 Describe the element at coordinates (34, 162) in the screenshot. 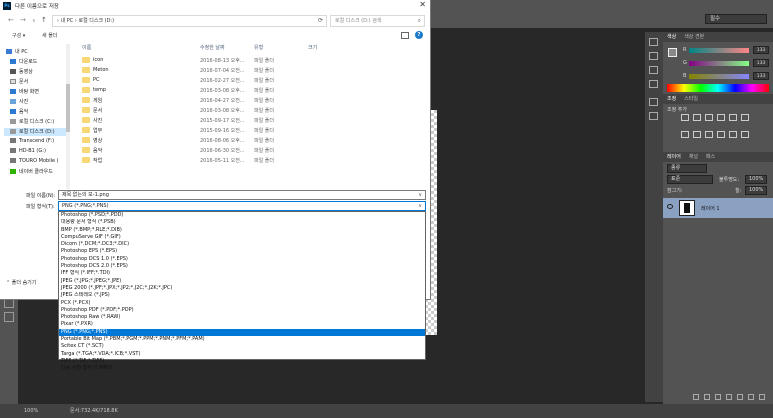

I see `nav-item-touro: TOURO Mobile (` at that location.